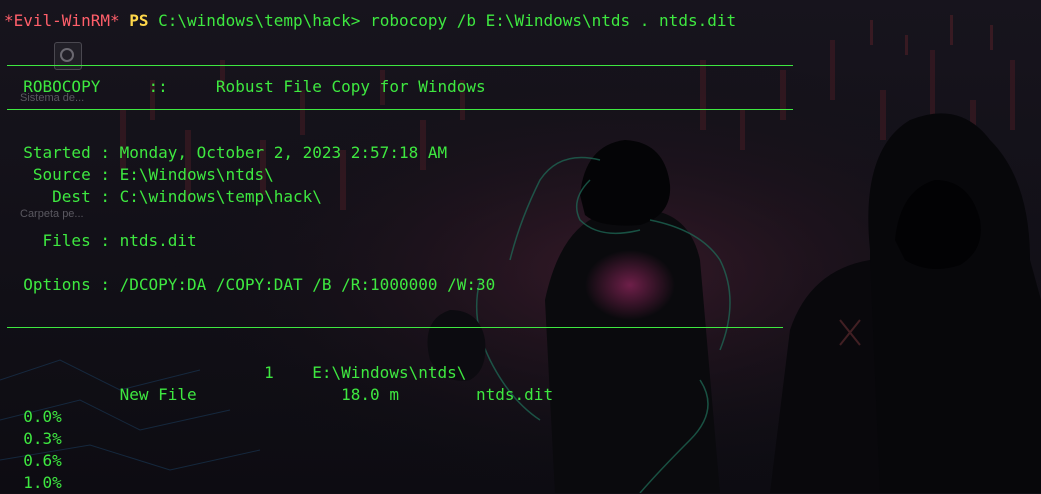 The image size is (1041, 494). I want to click on info-source: Source : E:\Windows\ntds\, so click(139, 174).